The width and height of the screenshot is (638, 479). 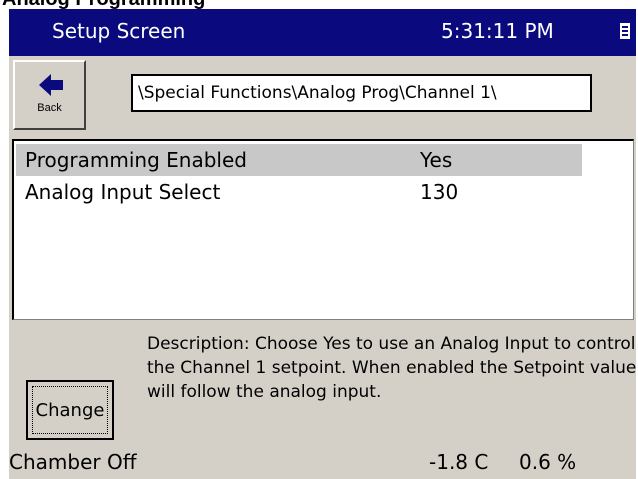 I want to click on list-item-name: Analog Input Select, so click(x=123, y=192).